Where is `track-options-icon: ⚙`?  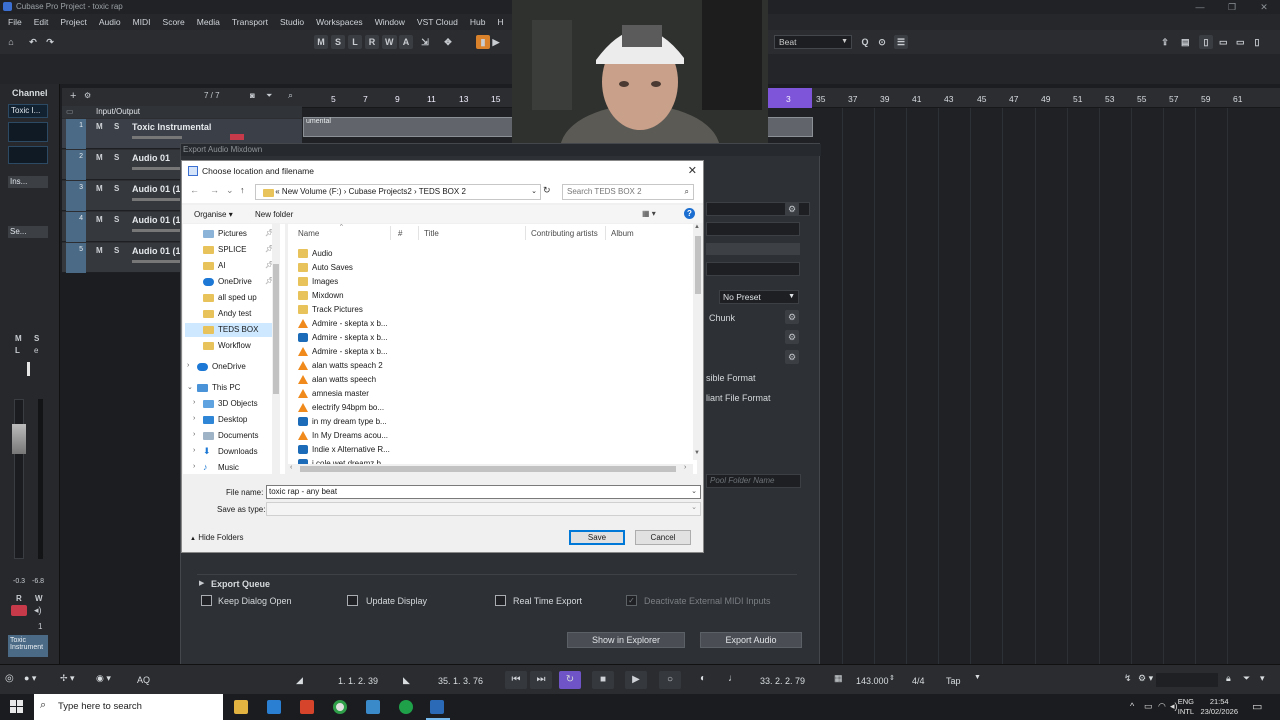
track-options-icon: ⚙ is located at coordinates (87, 95).